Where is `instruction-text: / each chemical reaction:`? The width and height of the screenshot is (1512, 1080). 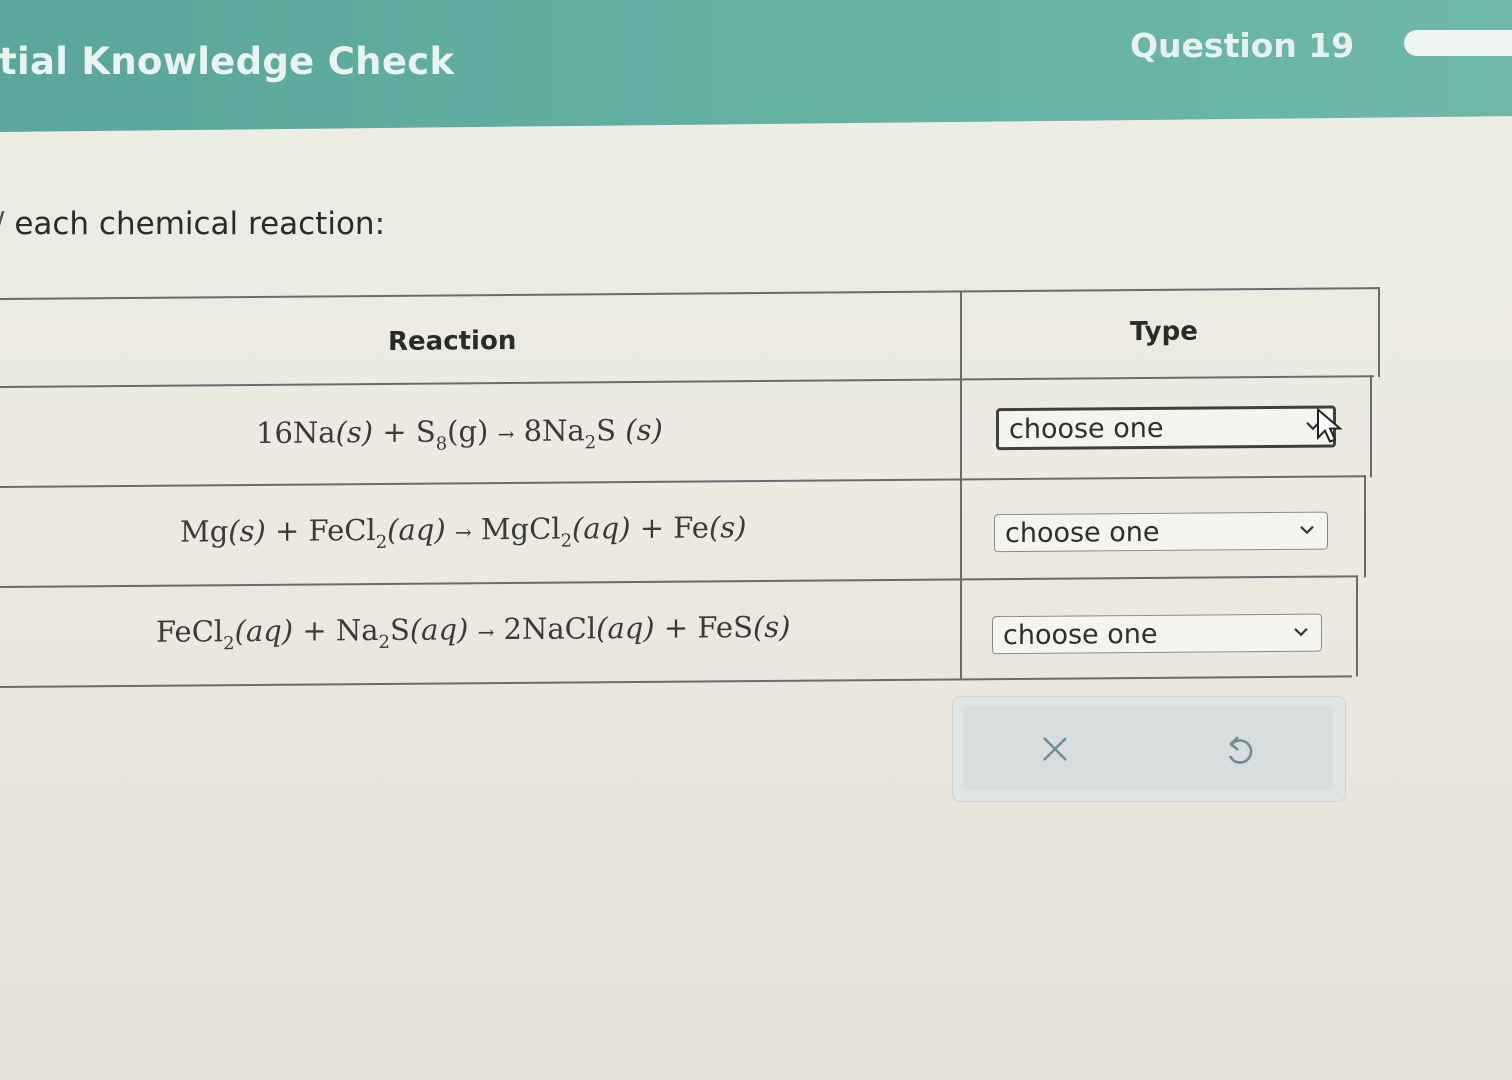 instruction-text: / each chemical reaction: is located at coordinates (192, 224).